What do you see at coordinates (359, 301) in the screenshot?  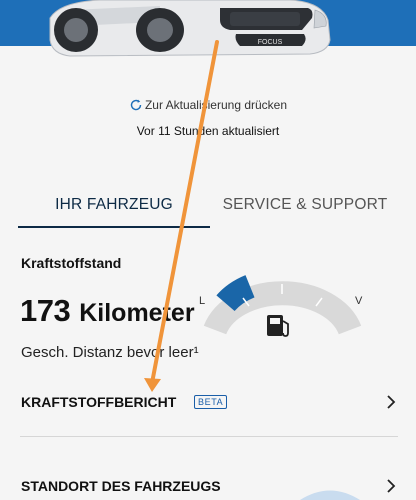 I see `gauge-full-label: V` at bounding box center [359, 301].